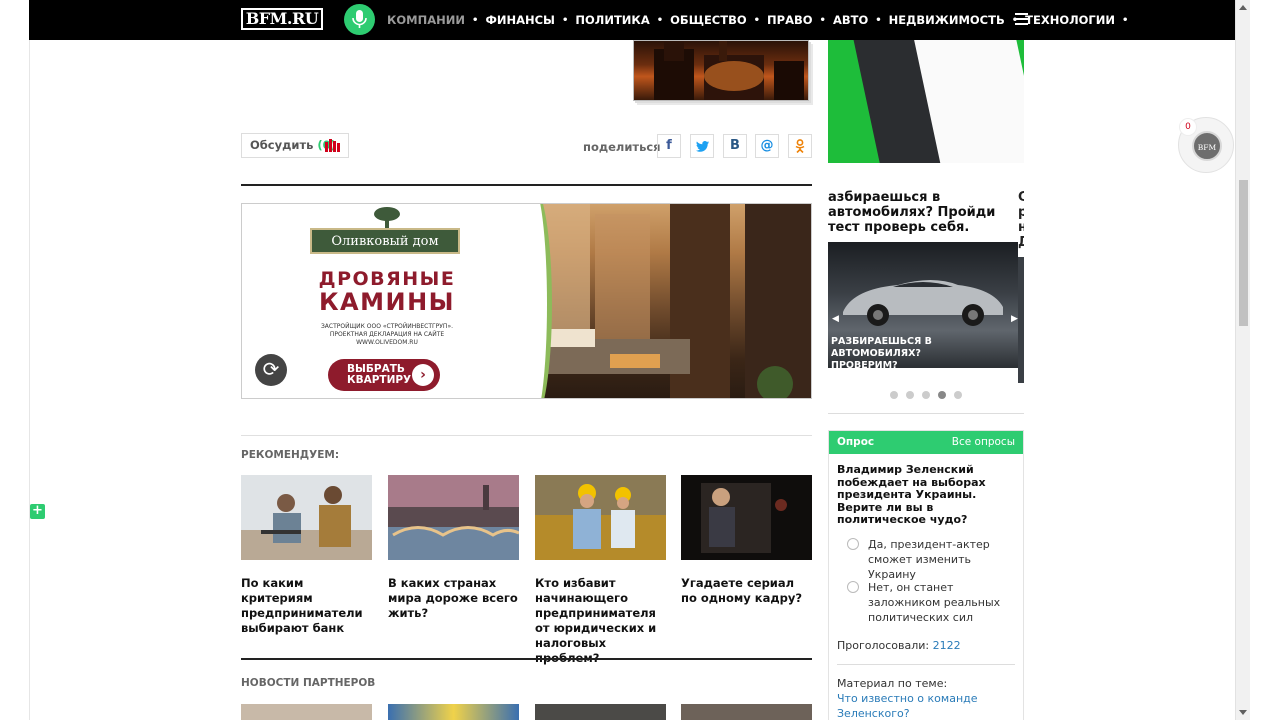 This screenshot has width=1280, height=720. What do you see at coordinates (1021, 320) in the screenshot?
I see `quiz-next-peek-image` at bounding box center [1021, 320].